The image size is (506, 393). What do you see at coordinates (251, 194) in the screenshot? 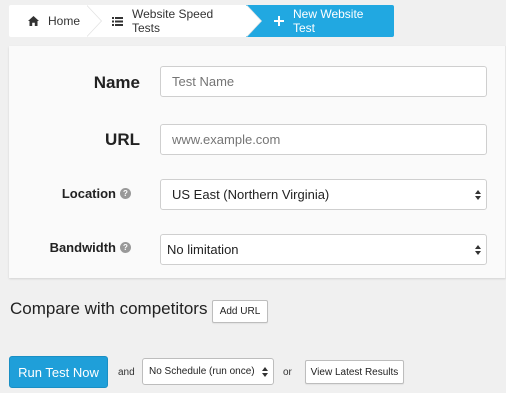
I see `location-selected-value: US East (Northern Virginia)` at bounding box center [251, 194].